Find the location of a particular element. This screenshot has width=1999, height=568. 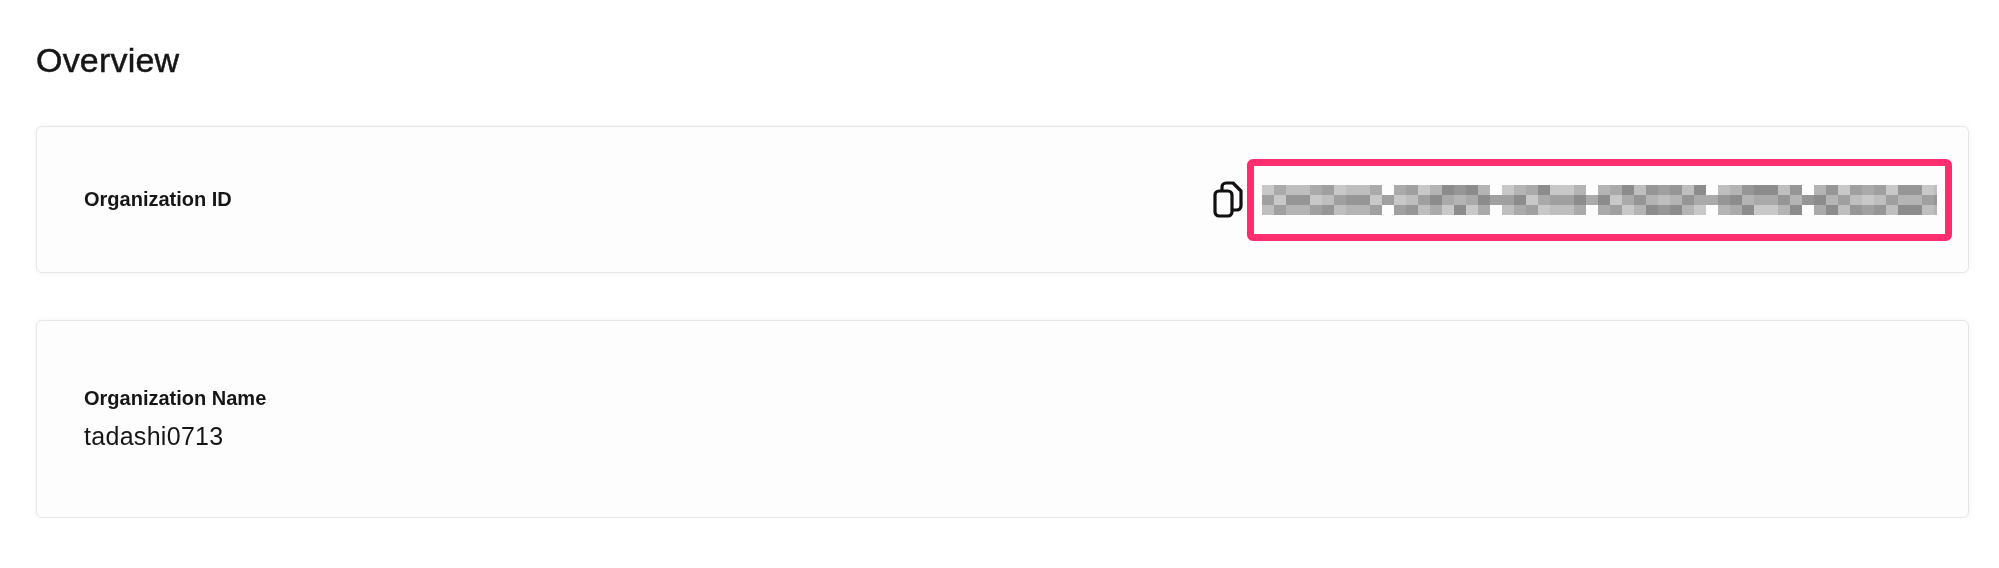

copy-icon is located at coordinates (1228, 199).